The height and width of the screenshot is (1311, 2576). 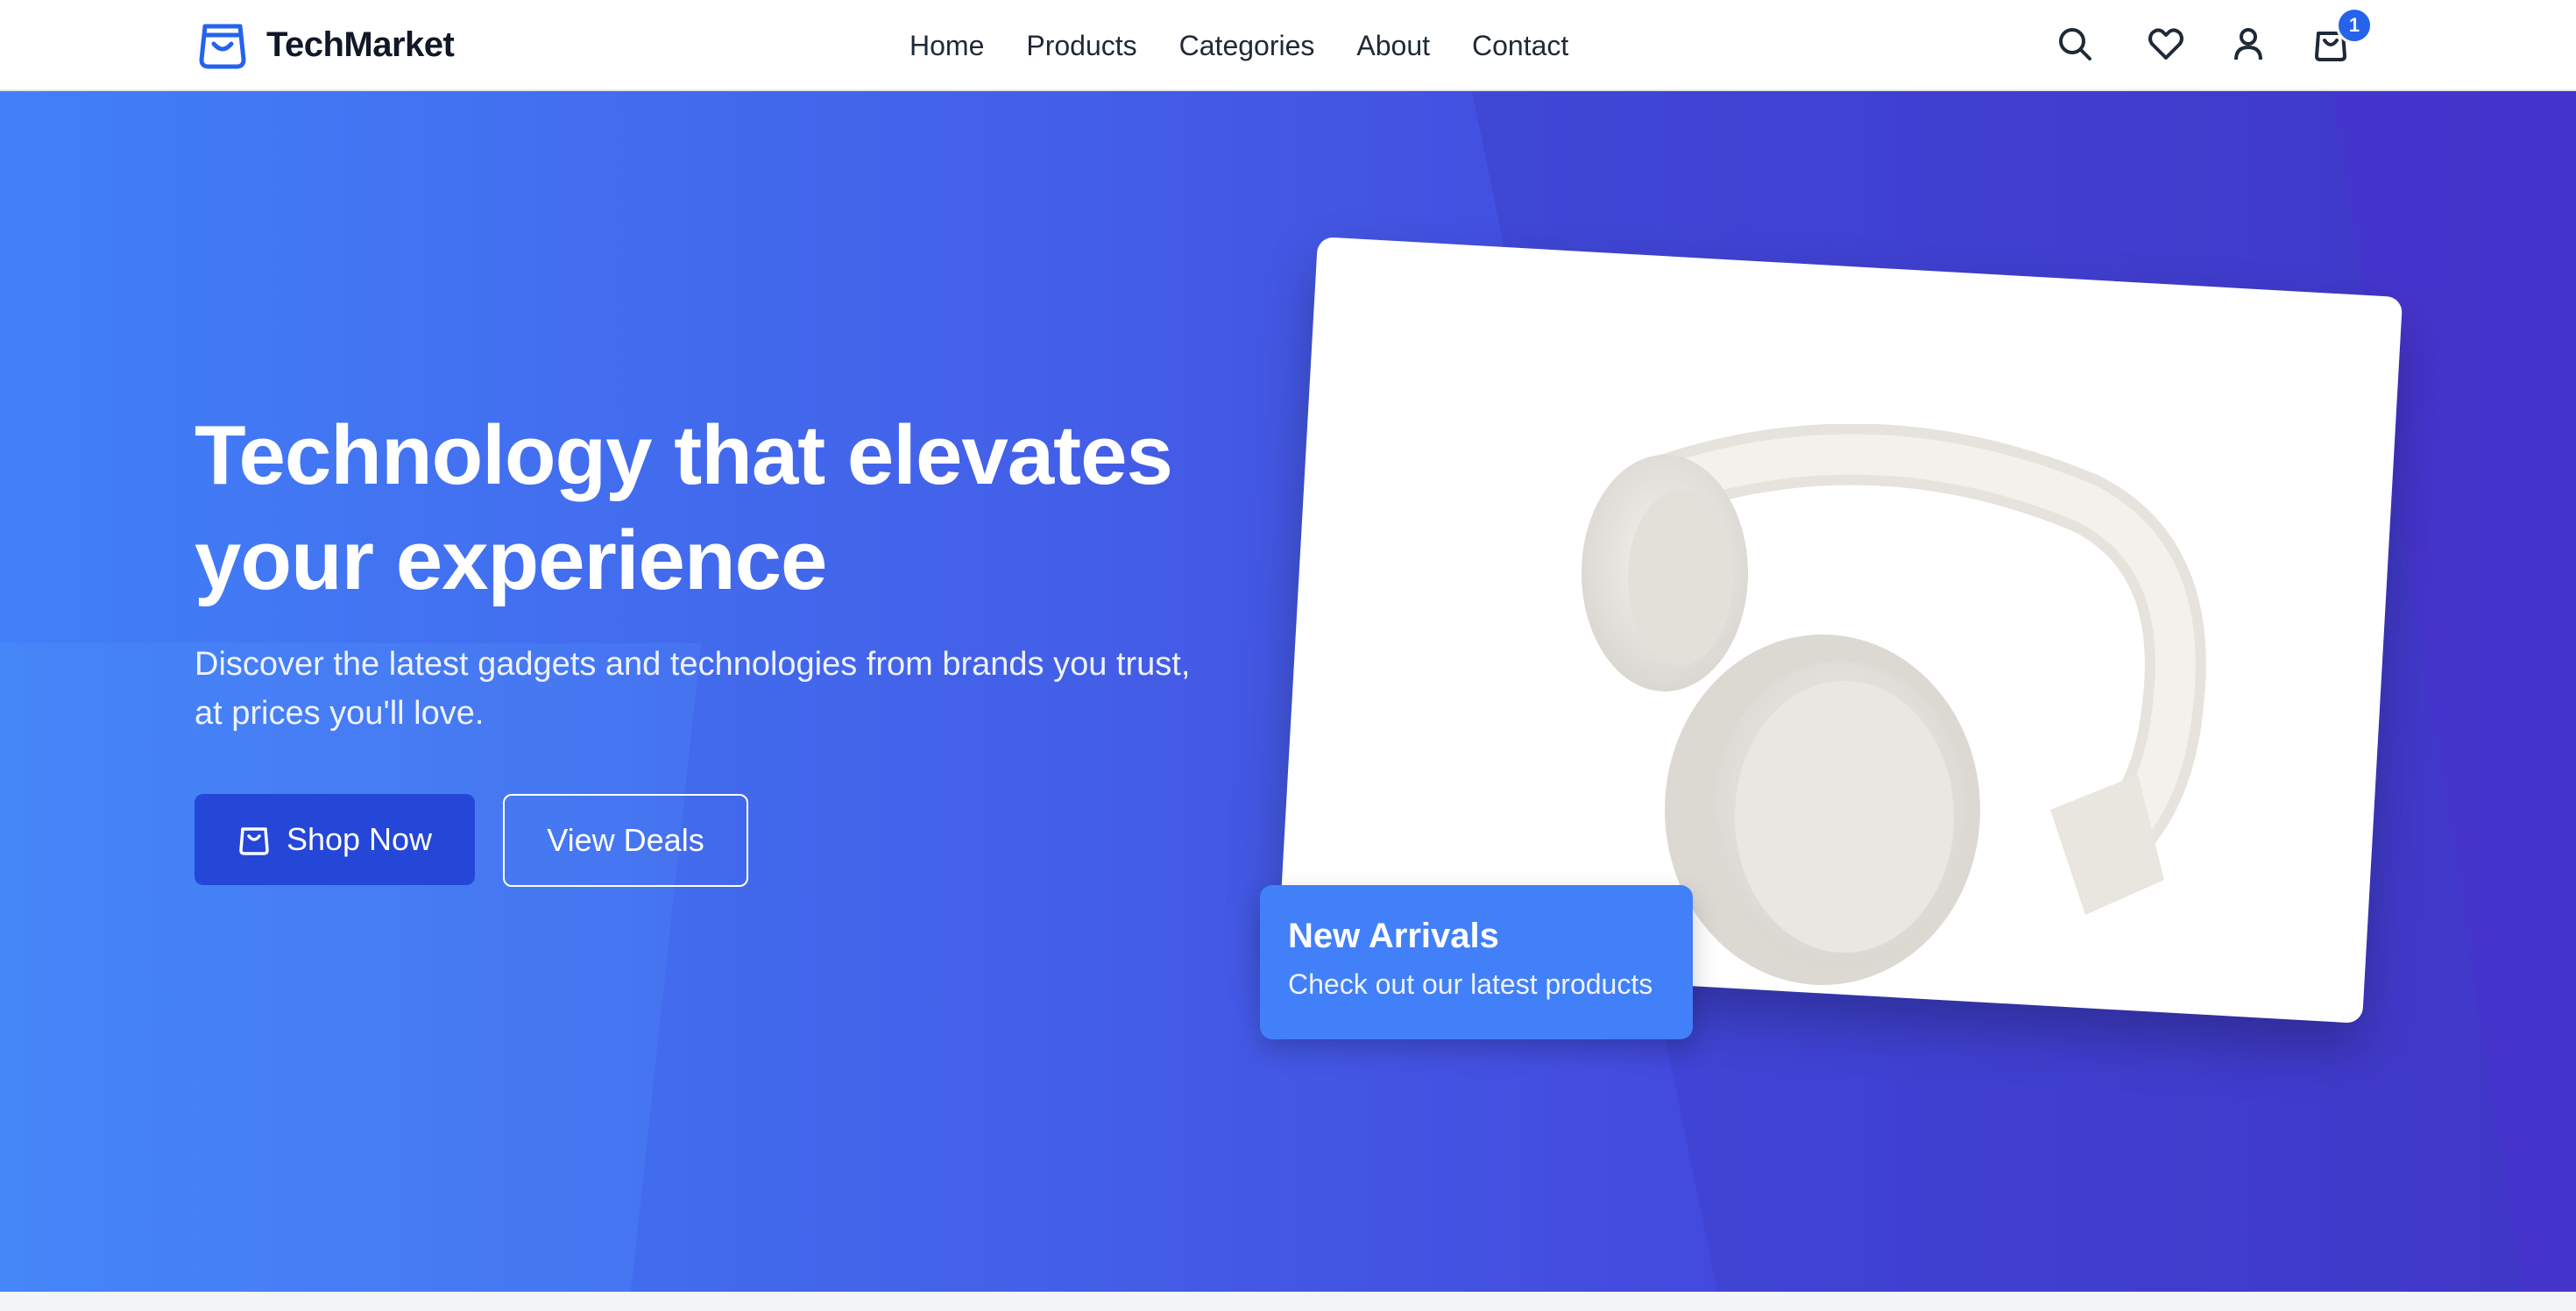 I want to click on nav-link-about: About, so click(x=1393, y=45).